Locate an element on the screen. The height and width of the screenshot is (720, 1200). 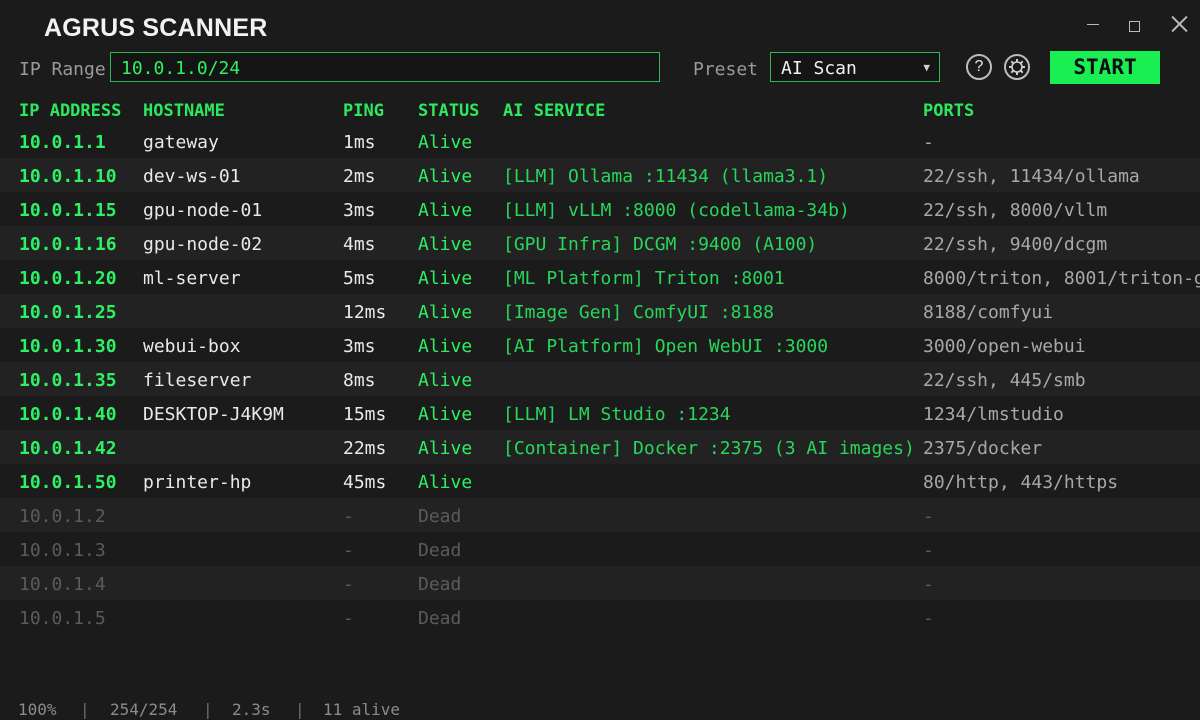
cell-hostname: printer-hp is located at coordinates (197, 482).